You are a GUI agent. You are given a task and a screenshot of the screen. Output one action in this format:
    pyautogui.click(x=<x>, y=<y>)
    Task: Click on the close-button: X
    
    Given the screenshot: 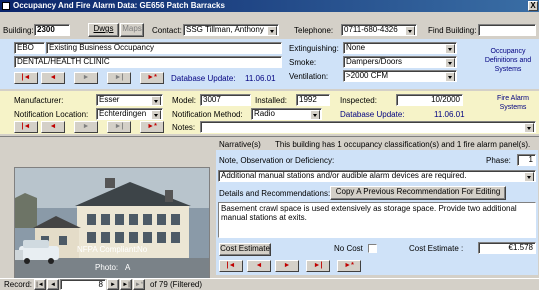 What is the action you would take?
    pyautogui.click(x=533, y=6)
    